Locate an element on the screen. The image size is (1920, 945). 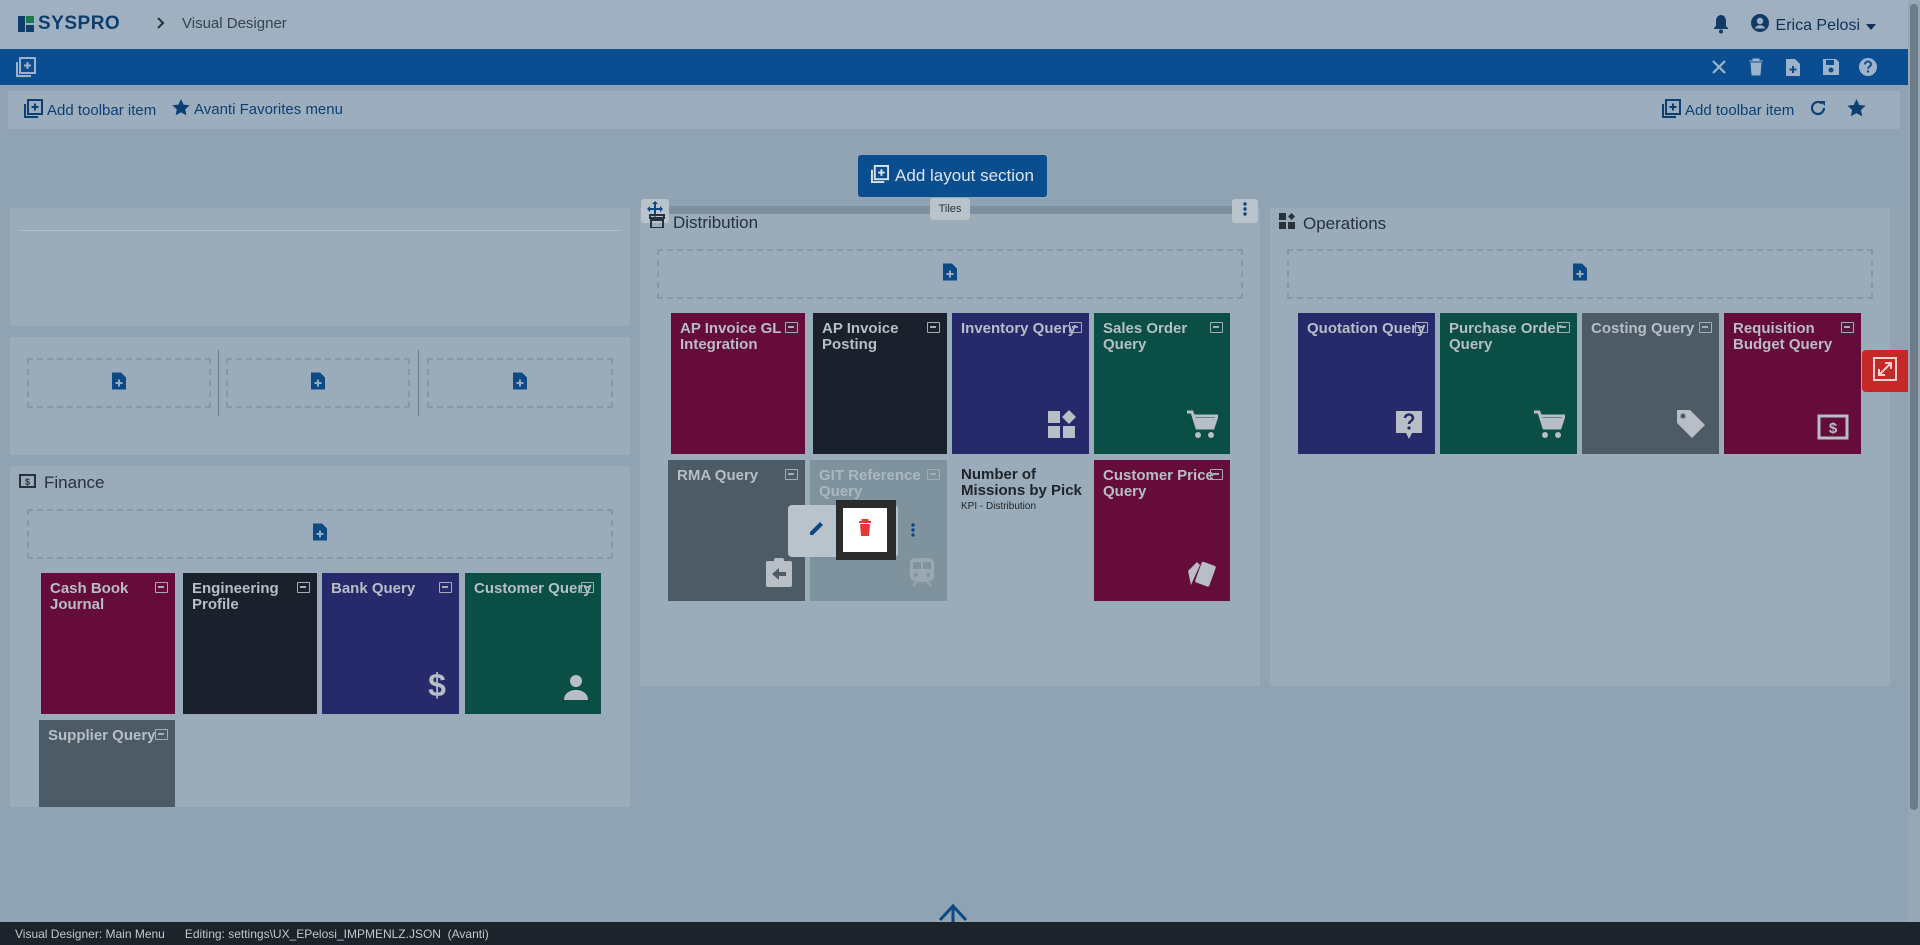
user-menu: Erica Pelosi is located at coordinates (1813, 25).